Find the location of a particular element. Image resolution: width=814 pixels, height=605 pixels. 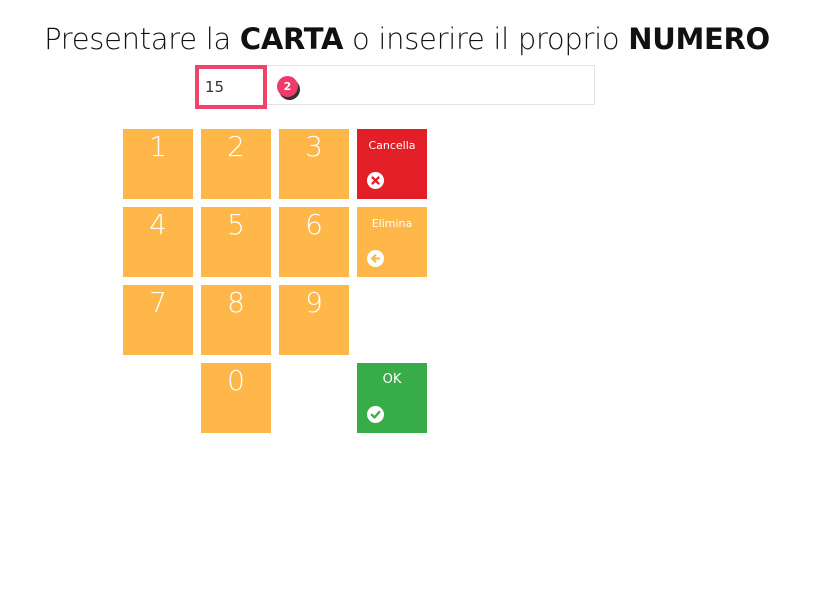

key-1: 1 is located at coordinates (158, 164).